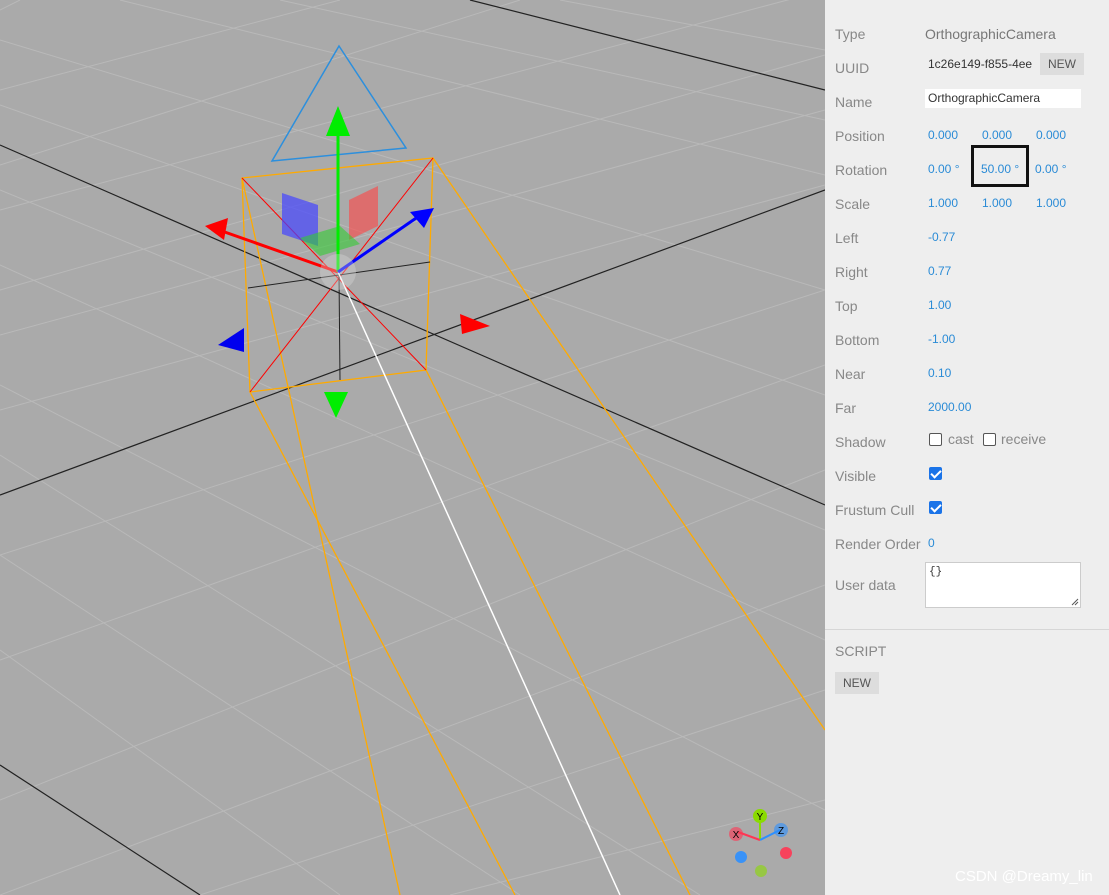 This screenshot has height=895, width=1109. Describe the element at coordinates (961, 439) in the screenshot. I see `cast-shadow-label: cast` at that location.